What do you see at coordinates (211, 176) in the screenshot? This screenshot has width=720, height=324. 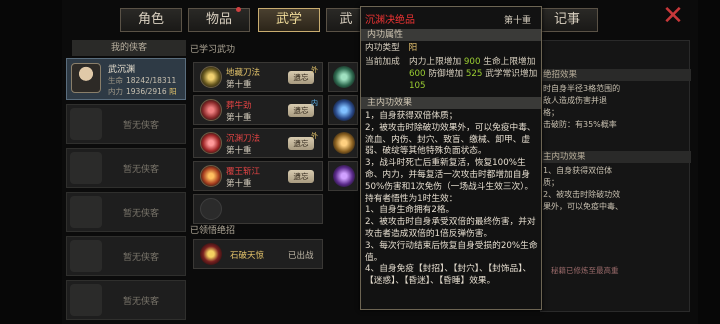 I see `fire-skill-icon` at bounding box center [211, 176].